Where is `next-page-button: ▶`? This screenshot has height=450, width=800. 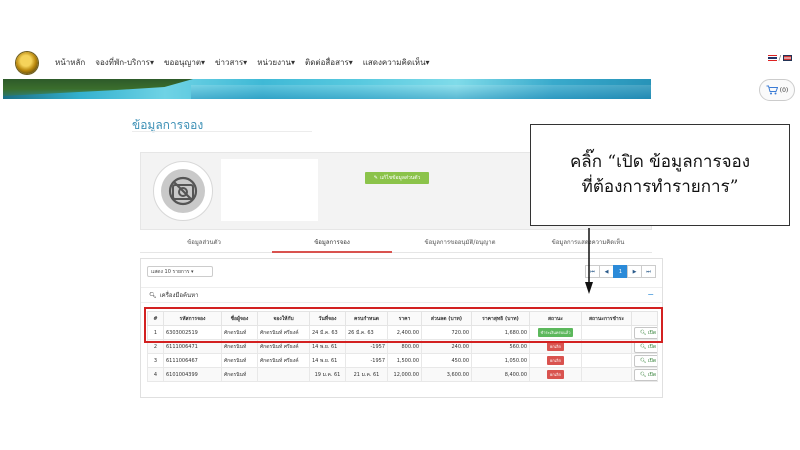 next-page-button: ▶ is located at coordinates (634, 271).